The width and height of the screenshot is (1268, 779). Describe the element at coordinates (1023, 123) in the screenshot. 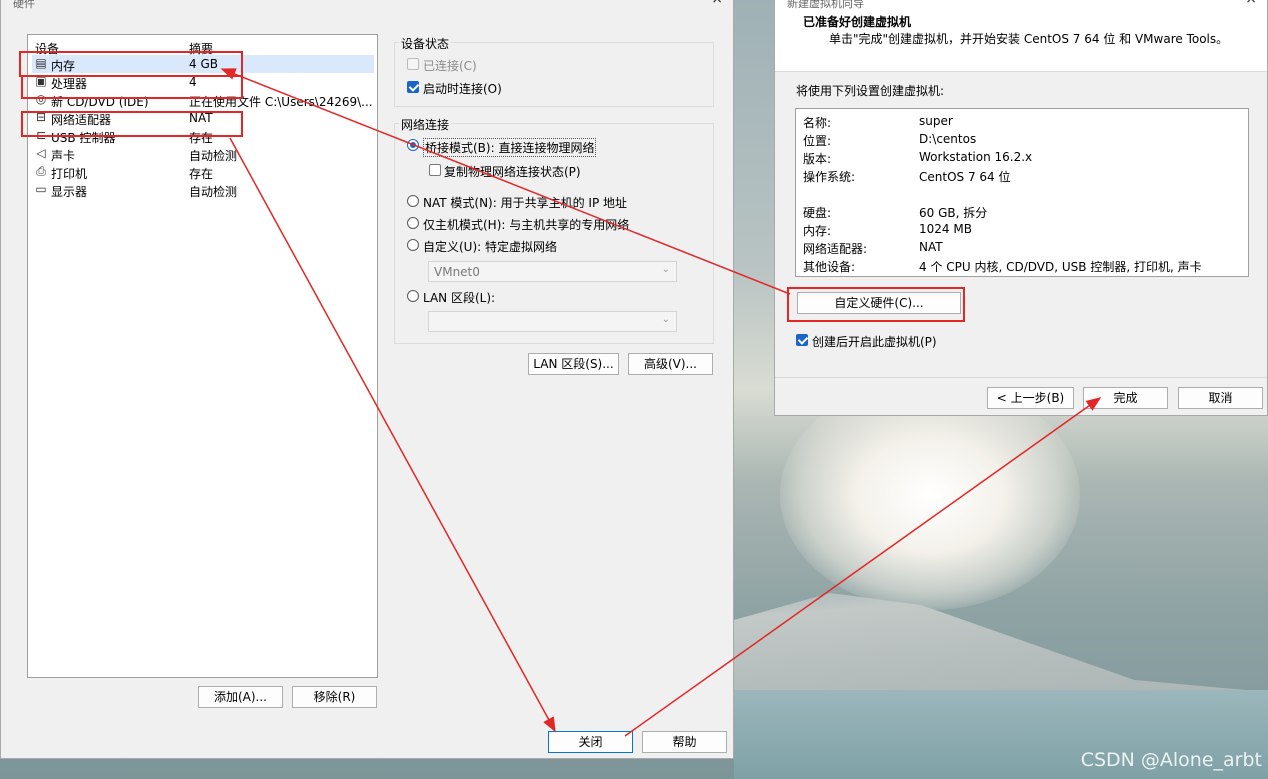

I see `summary-row: 名称: super` at that location.